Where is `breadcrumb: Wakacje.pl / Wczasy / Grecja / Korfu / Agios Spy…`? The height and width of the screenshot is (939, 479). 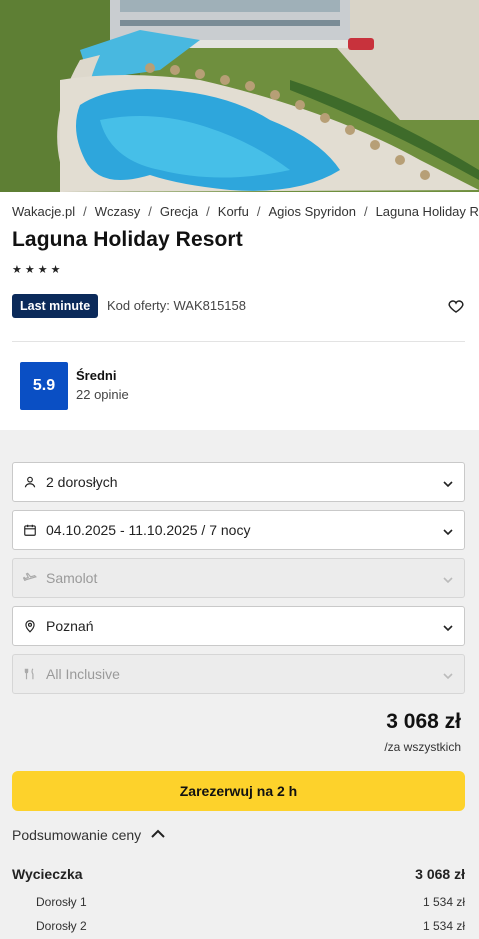
breadcrumb: Wakacje.pl / Wczasy / Grecja / Korfu / Agios Spy… is located at coordinates (245, 211).